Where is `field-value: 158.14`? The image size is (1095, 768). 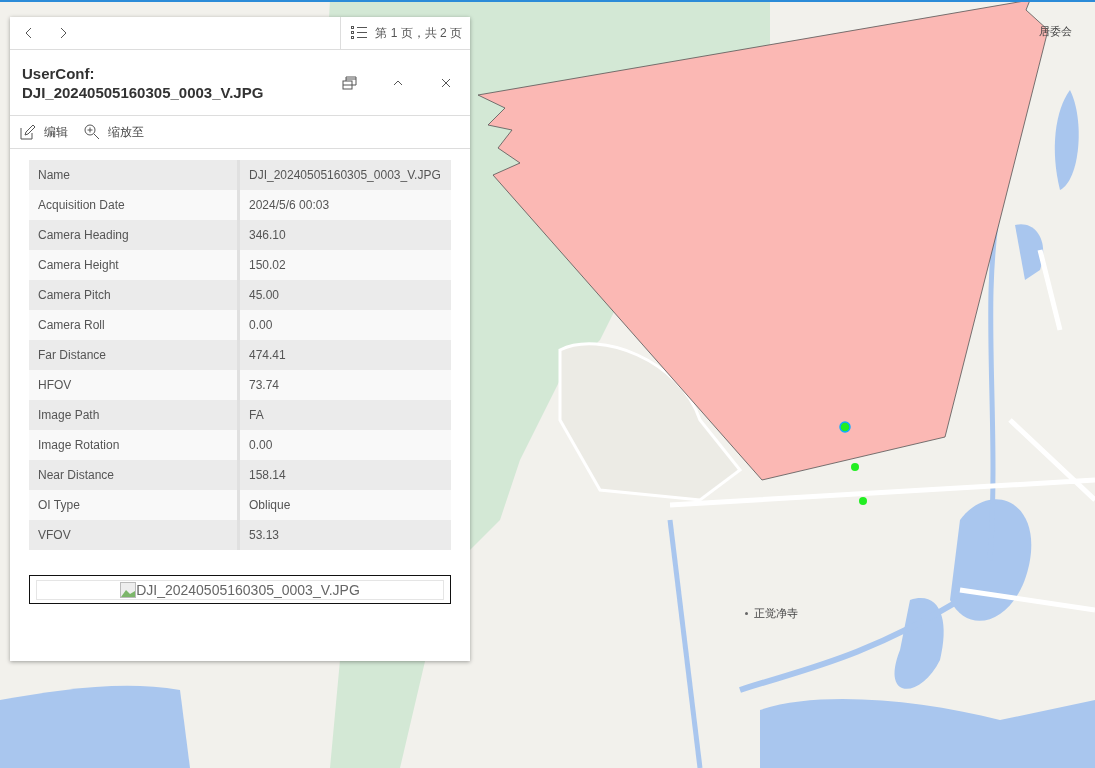
field-value: 158.14 is located at coordinates (267, 475).